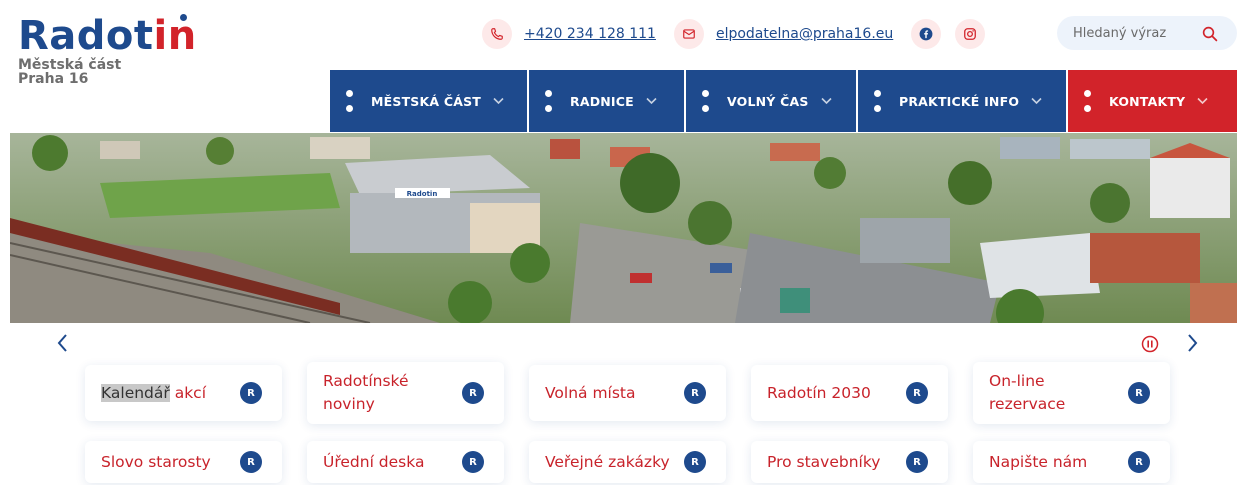  I want to click on logo-wordmark: Radotin, so click(107, 36).